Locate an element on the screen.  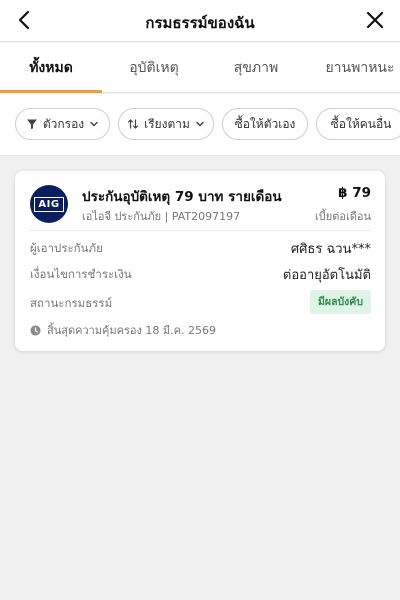
payment-terms-label: เงื่อนไขการชำระเงิน is located at coordinates (81, 274).